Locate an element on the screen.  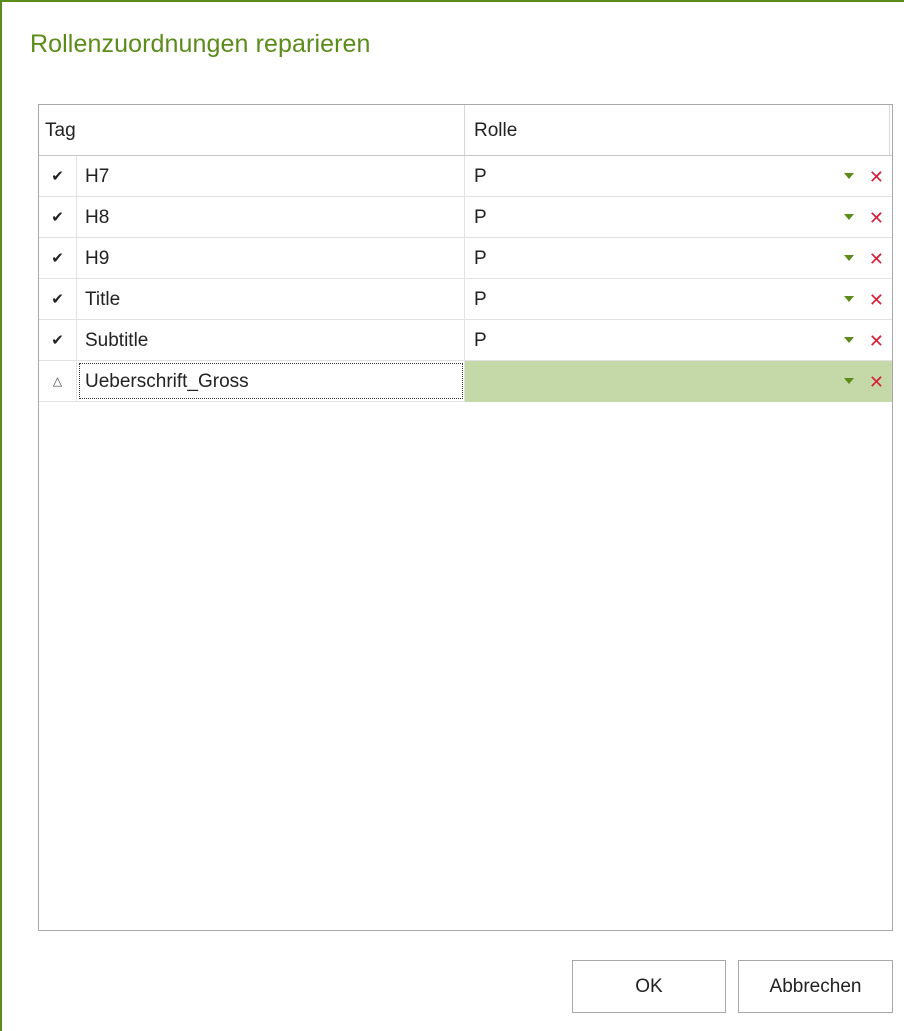
ok-button: OK is located at coordinates (649, 986).